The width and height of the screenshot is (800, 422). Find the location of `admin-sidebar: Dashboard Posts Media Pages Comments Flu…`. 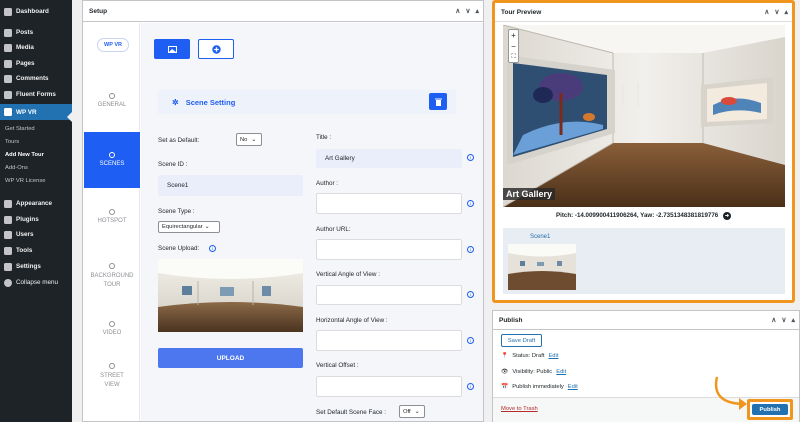

admin-sidebar: Dashboard Posts Media Pages Comments Flu… is located at coordinates (36, 211).